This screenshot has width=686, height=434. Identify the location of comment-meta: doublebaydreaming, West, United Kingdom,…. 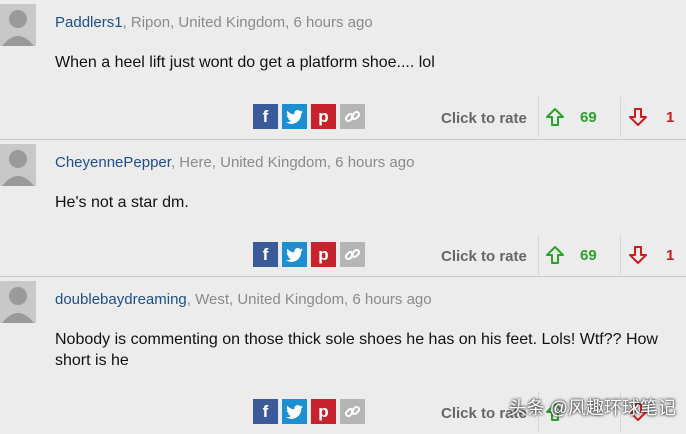
(243, 299).